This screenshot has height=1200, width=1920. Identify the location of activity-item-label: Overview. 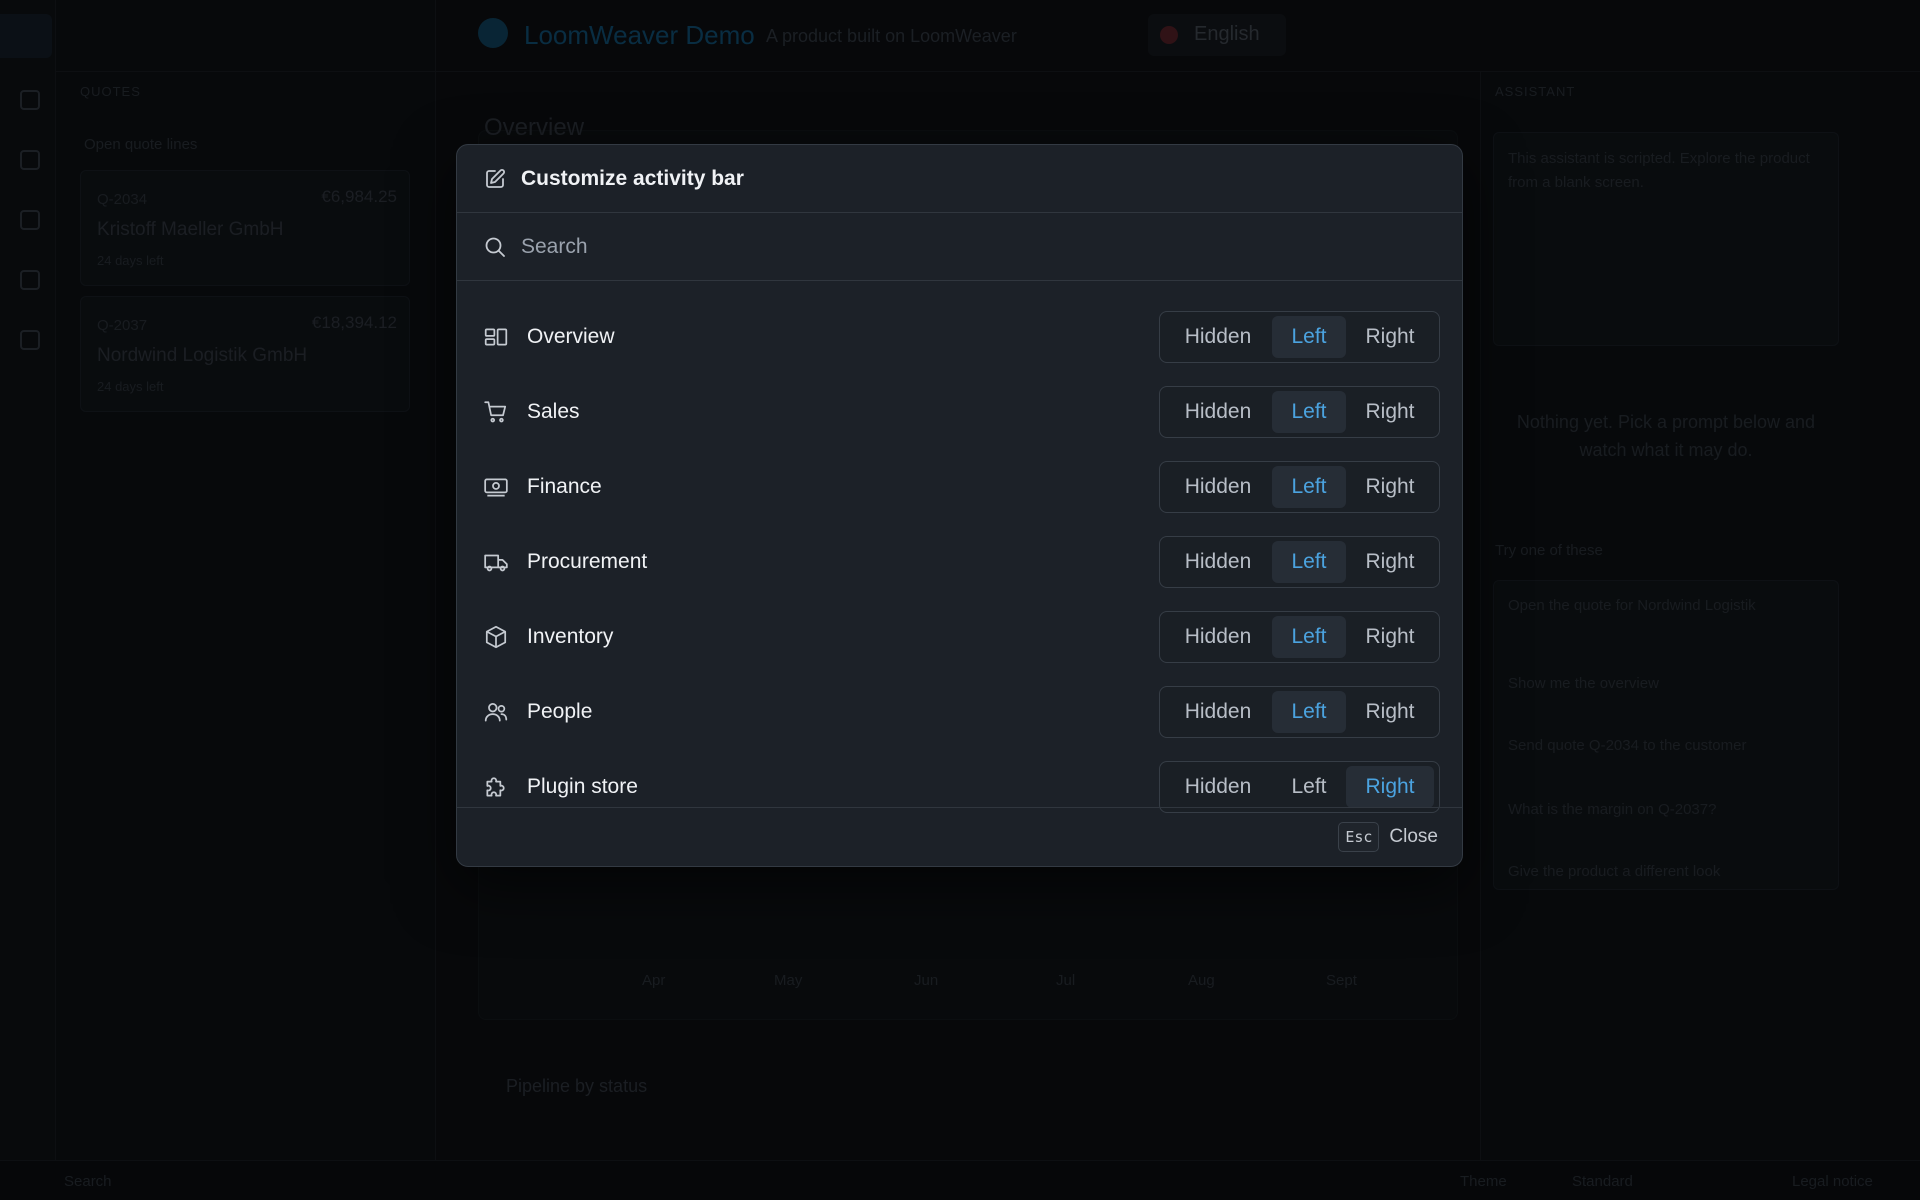
(571, 336).